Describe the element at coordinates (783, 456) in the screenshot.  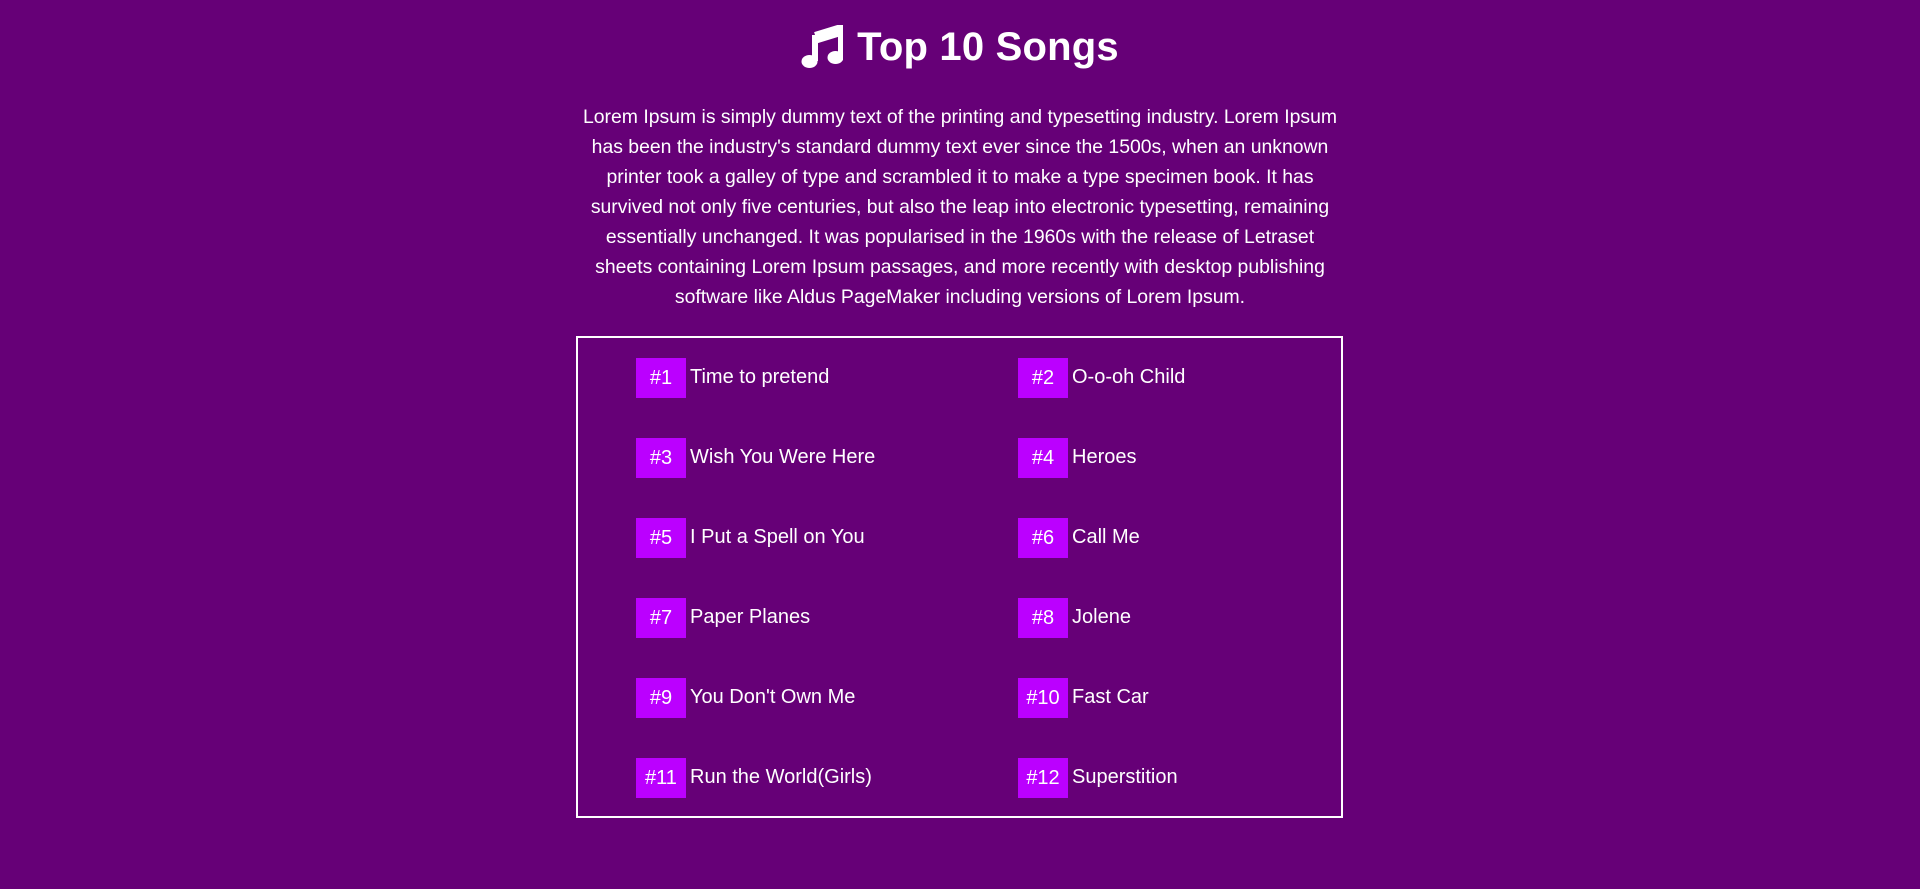
I see `song-title: Wish You Were Here` at that location.